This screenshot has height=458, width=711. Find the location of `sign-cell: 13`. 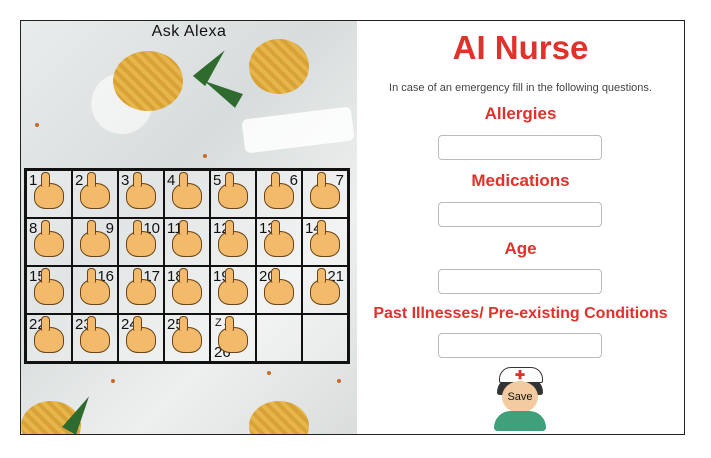

sign-cell: 13 is located at coordinates (279, 242).